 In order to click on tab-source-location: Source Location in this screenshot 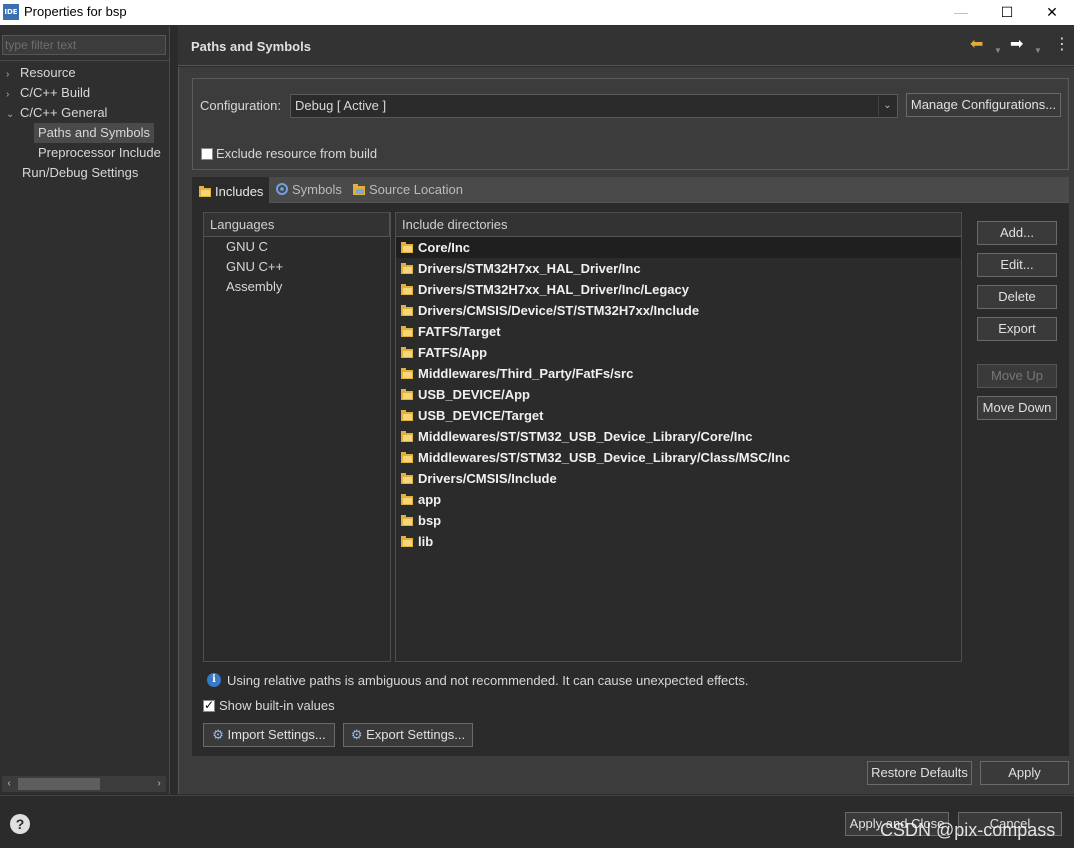, I will do `click(407, 190)`.